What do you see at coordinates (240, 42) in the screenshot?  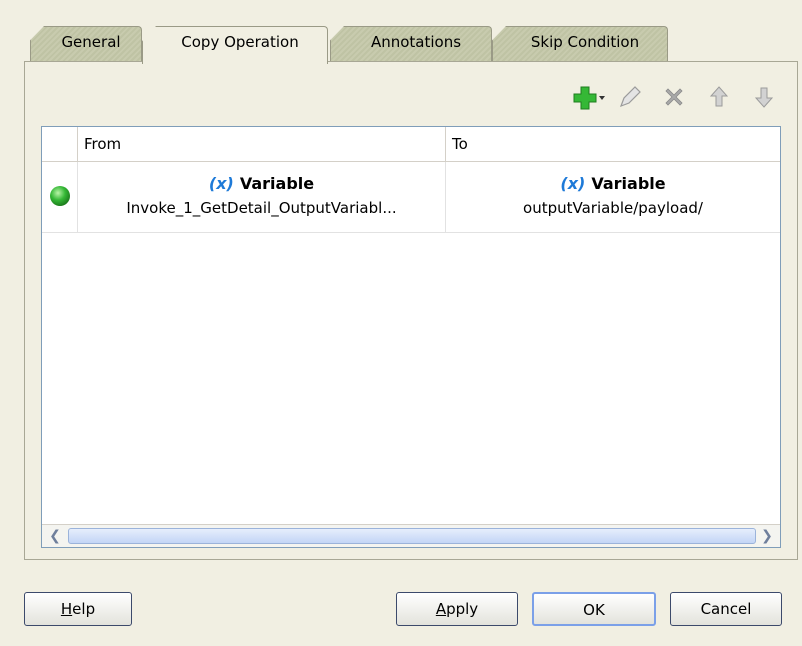 I see `tab-copy-operation-label: Copy Operation` at bounding box center [240, 42].